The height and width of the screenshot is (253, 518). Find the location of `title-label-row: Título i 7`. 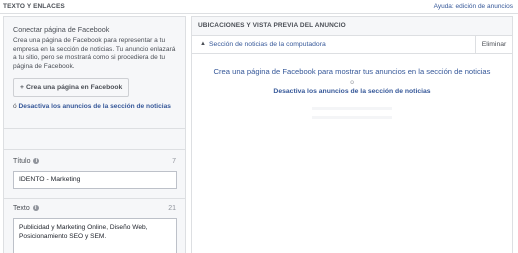

title-label-row: Título i 7 is located at coordinates (94, 163).